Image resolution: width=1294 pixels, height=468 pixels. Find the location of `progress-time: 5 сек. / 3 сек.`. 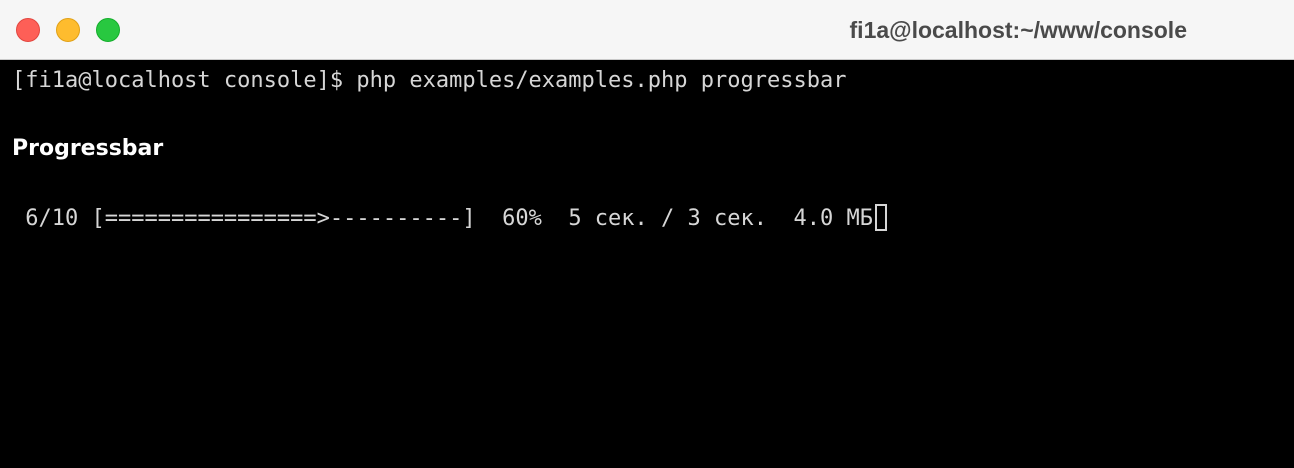

progress-time: 5 сек. / 3 сек. is located at coordinates (654, 218).